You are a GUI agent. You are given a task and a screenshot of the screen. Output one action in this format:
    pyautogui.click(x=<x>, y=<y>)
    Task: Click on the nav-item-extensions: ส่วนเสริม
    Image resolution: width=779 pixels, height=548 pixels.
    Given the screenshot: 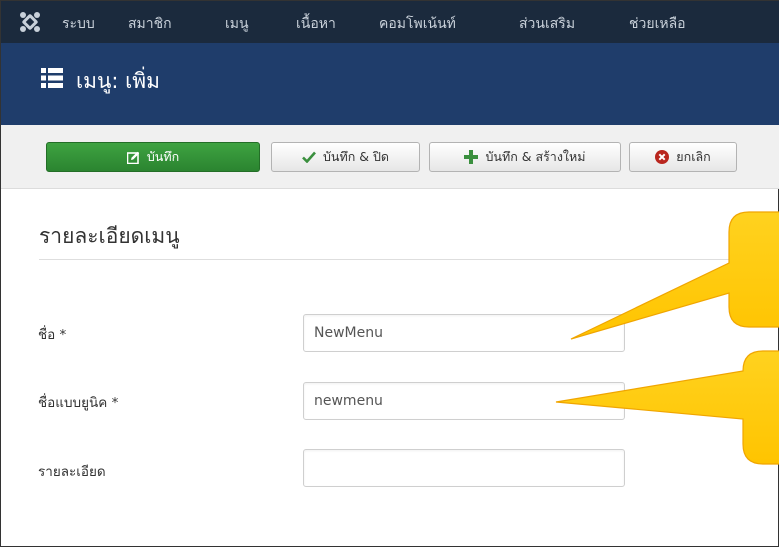 What is the action you would take?
    pyautogui.click(x=547, y=24)
    